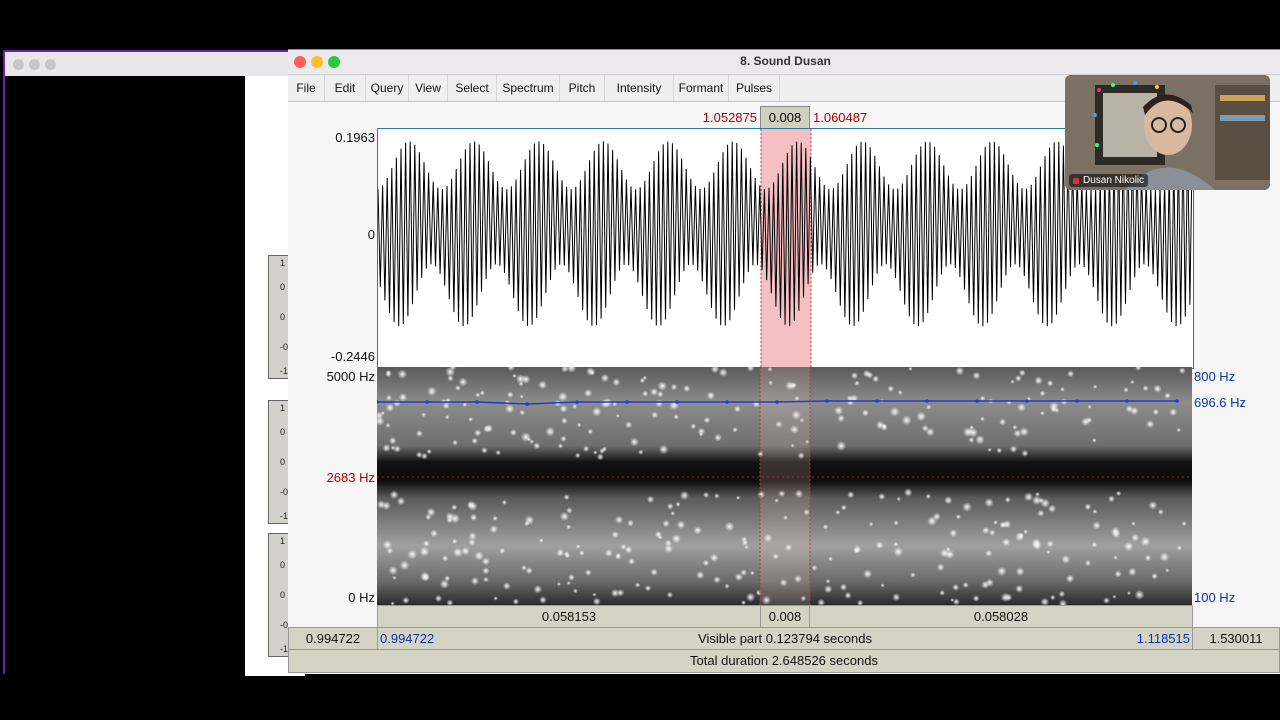  Describe the element at coordinates (569, 616) in the screenshot. I see `time-segment-left: 0.058153` at that location.